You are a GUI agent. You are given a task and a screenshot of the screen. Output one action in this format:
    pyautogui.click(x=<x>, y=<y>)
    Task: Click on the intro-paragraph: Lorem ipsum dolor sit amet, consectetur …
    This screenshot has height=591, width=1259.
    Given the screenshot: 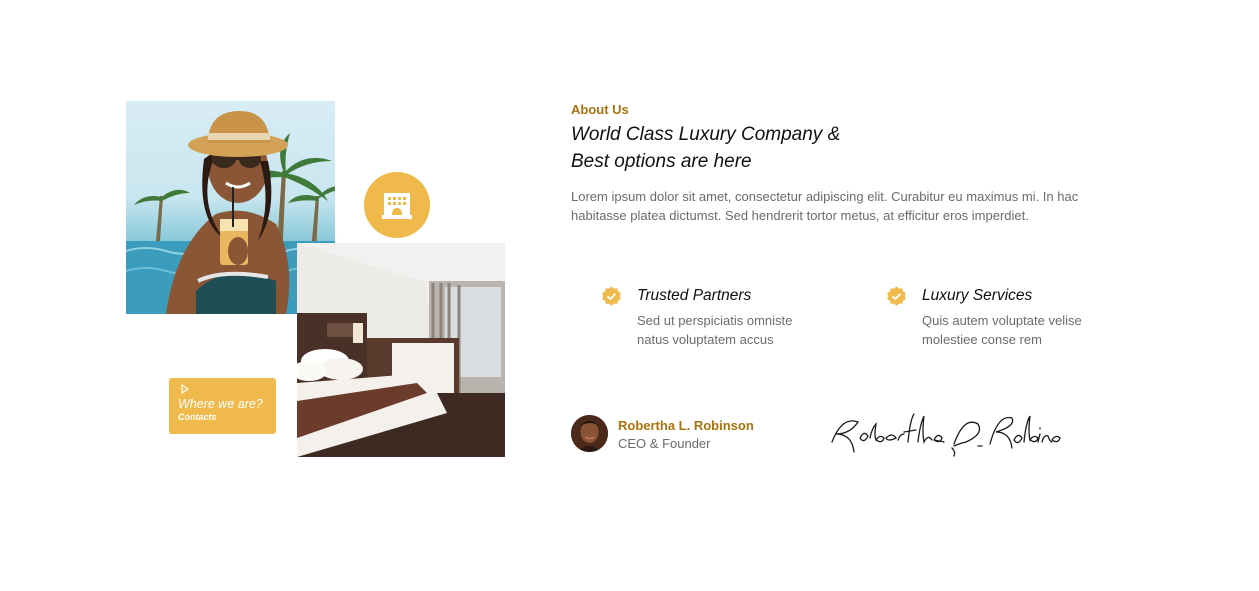 What is the action you would take?
    pyautogui.click(x=825, y=206)
    